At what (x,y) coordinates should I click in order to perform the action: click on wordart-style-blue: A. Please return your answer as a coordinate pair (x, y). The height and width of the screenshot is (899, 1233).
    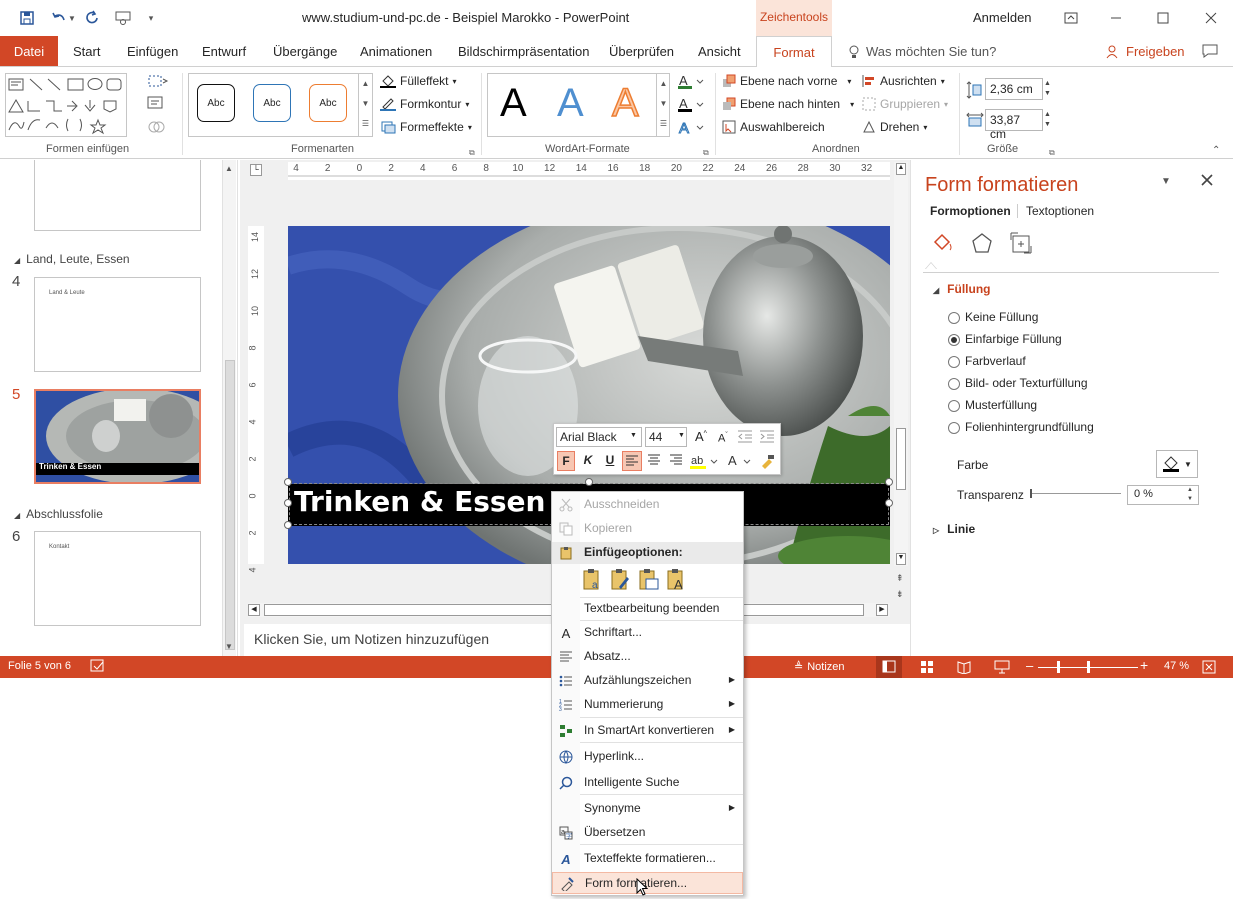
    Looking at the image, I should click on (570, 103).